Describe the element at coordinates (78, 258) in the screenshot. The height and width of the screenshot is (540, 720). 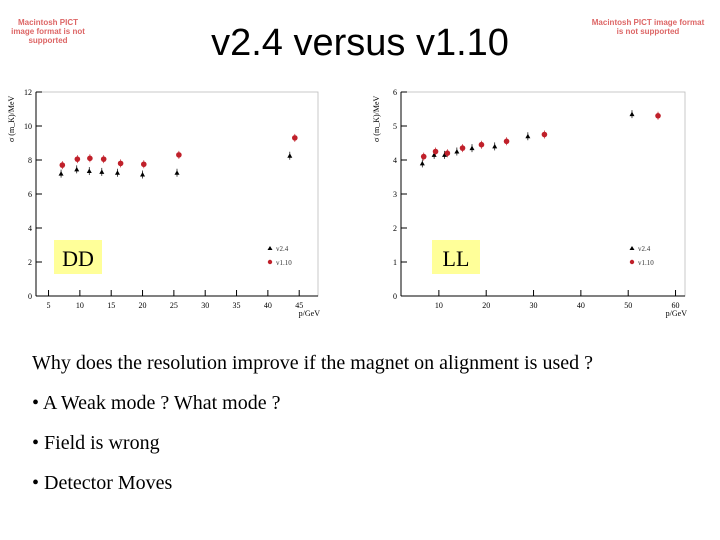
I see `region-label: DD` at that location.